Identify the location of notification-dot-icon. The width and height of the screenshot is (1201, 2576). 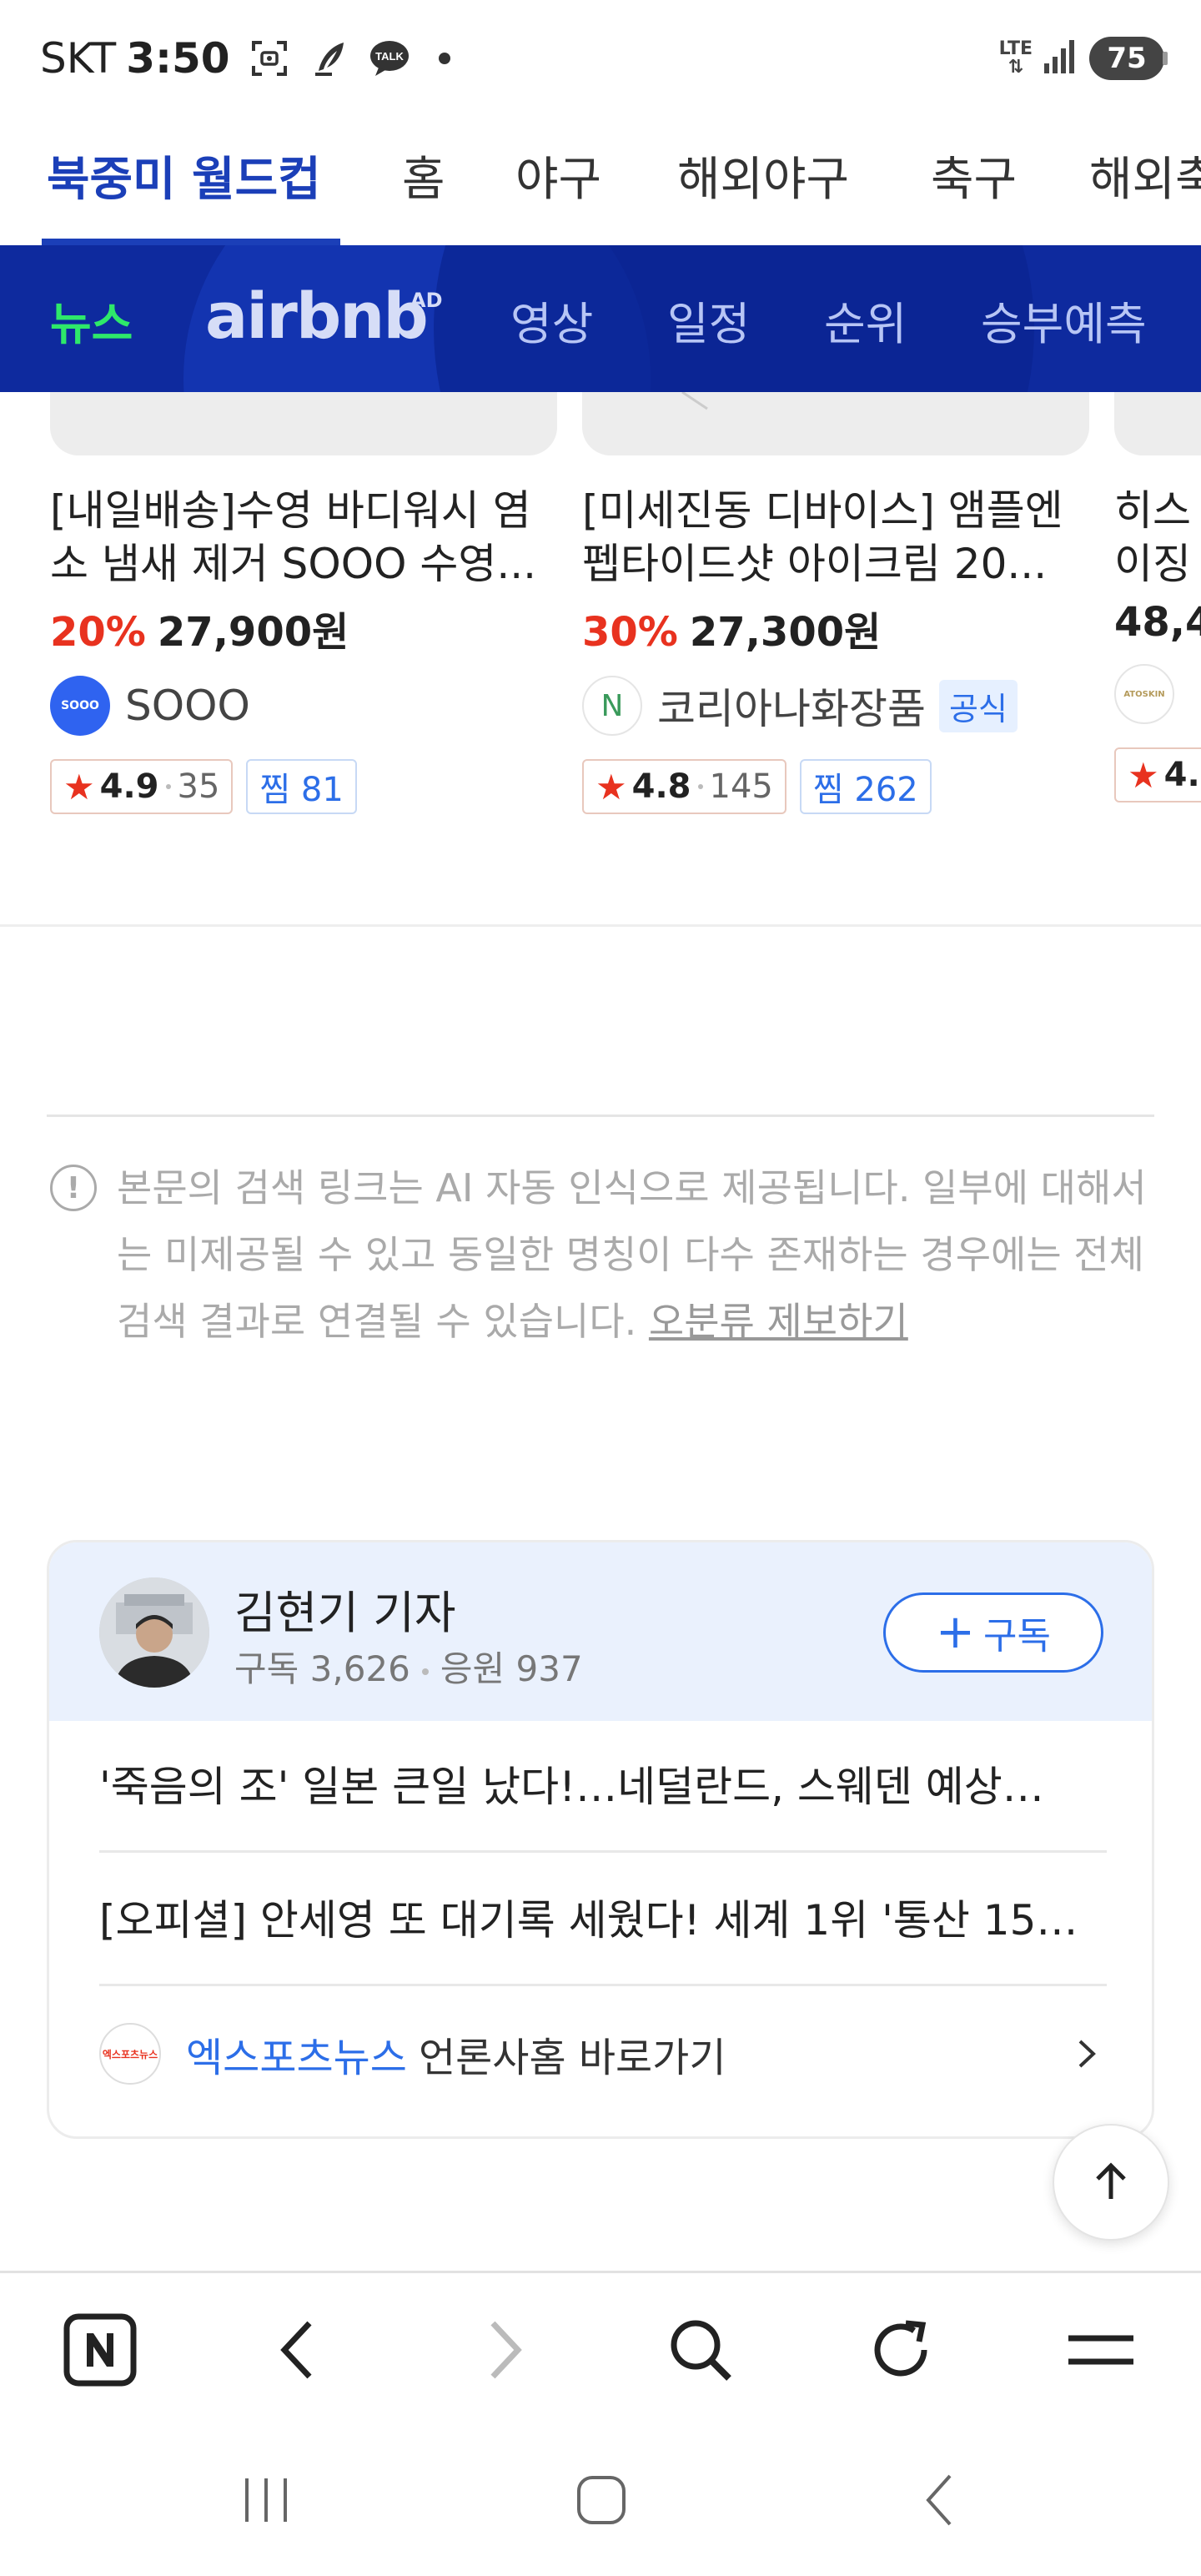
(444, 58).